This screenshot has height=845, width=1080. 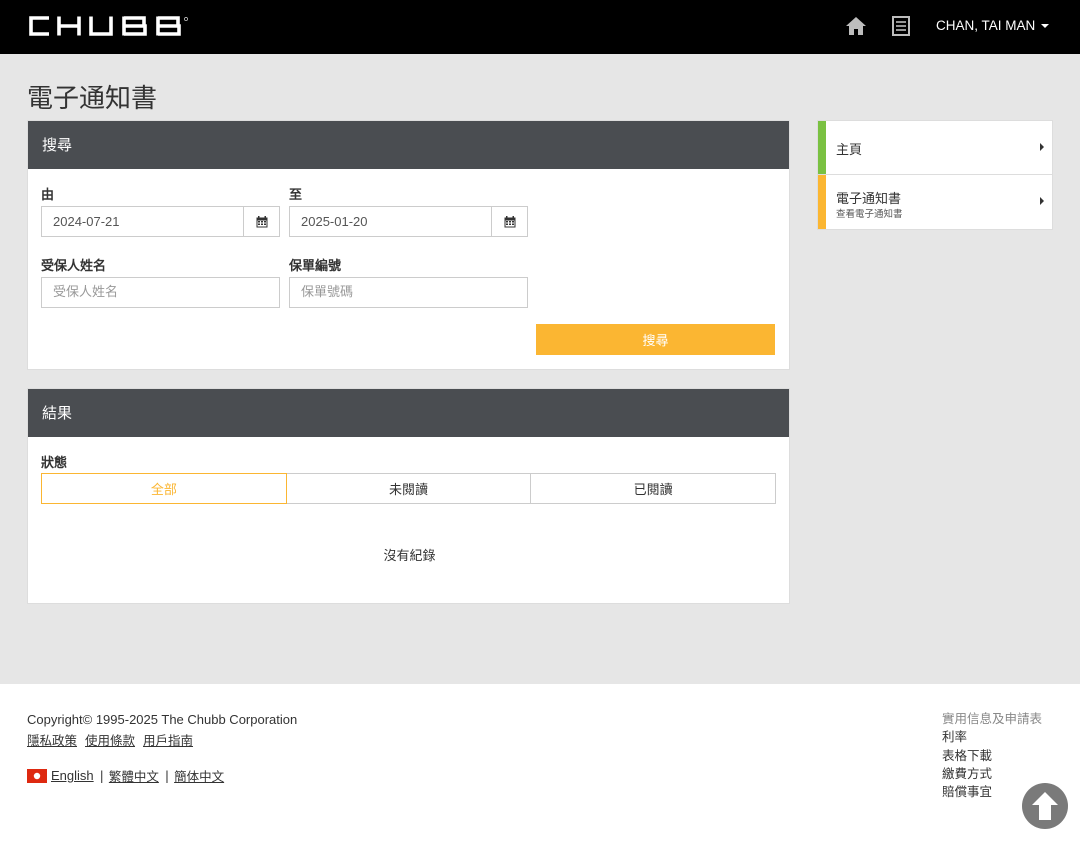 I want to click on search-button: 搜尋, so click(x=655, y=339).